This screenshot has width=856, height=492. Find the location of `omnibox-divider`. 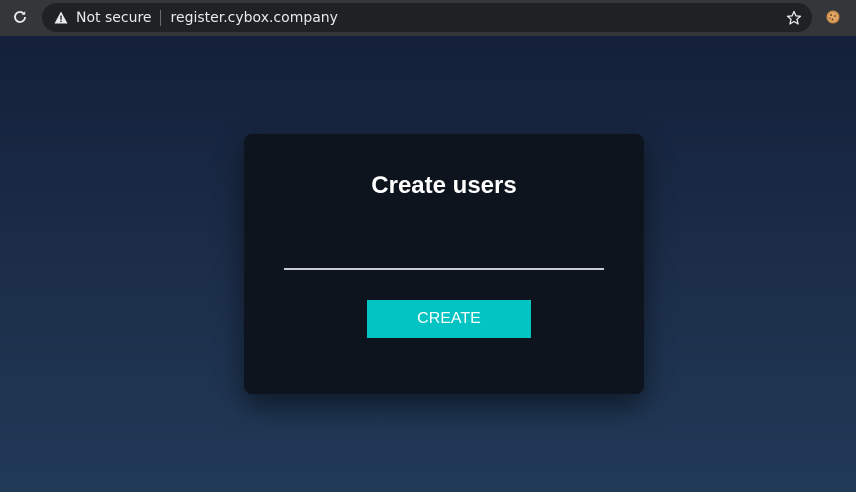

omnibox-divider is located at coordinates (160, 17).